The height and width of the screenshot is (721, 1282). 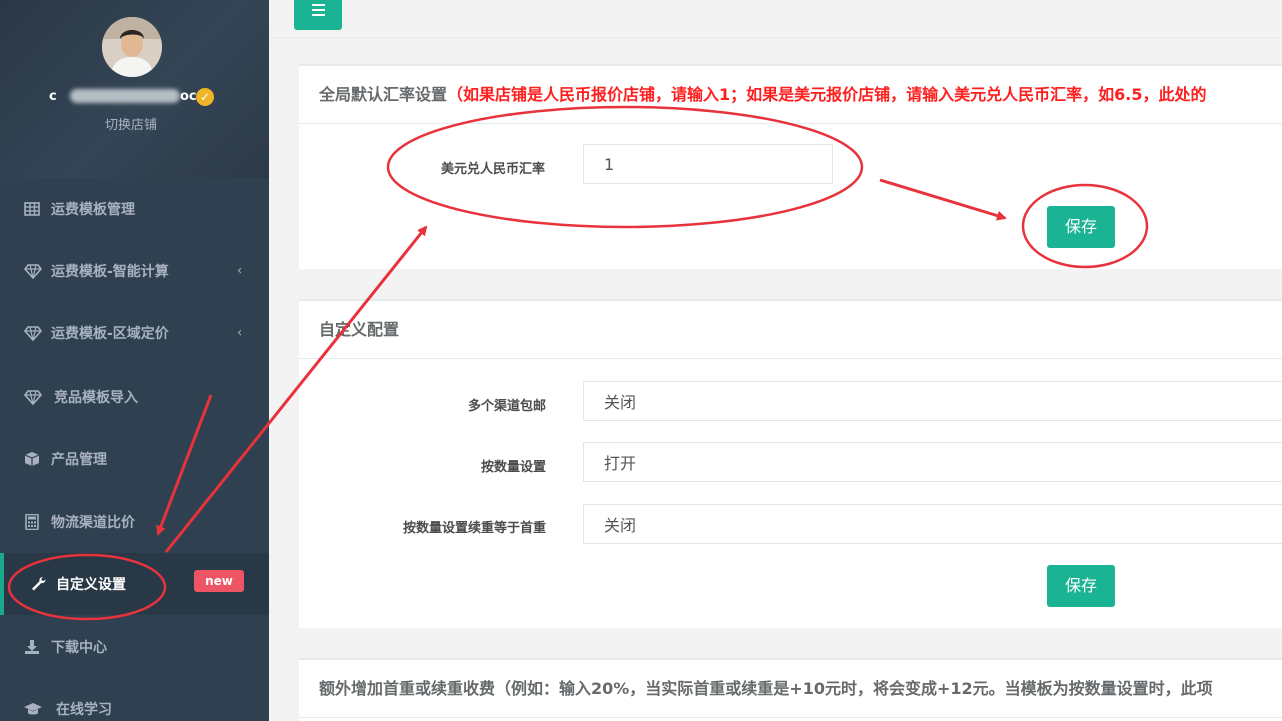 What do you see at coordinates (96, 398) in the screenshot?
I see `sidebar-item-label: 竞品模板导入` at bounding box center [96, 398].